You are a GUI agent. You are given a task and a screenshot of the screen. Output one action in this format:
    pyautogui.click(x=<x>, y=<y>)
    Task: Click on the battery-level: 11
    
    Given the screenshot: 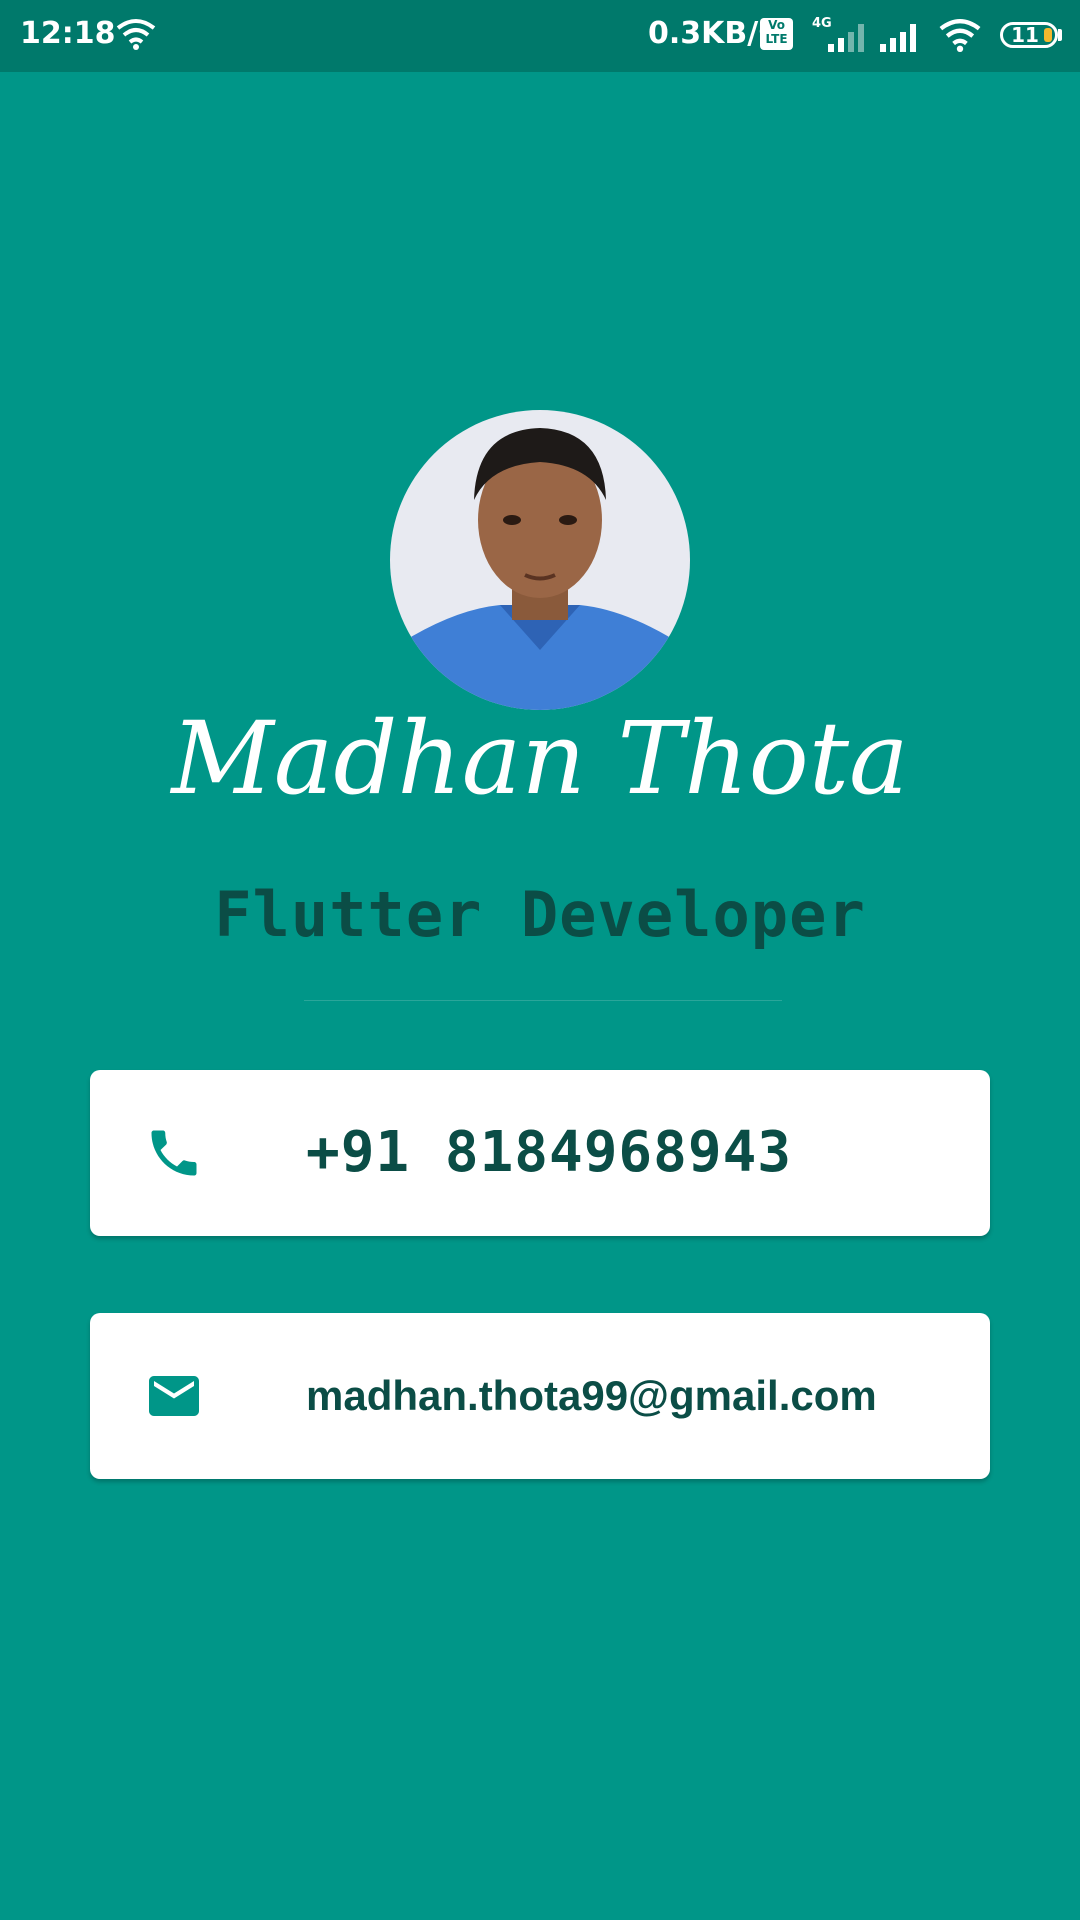 What is the action you would take?
    pyautogui.click(x=1025, y=35)
    